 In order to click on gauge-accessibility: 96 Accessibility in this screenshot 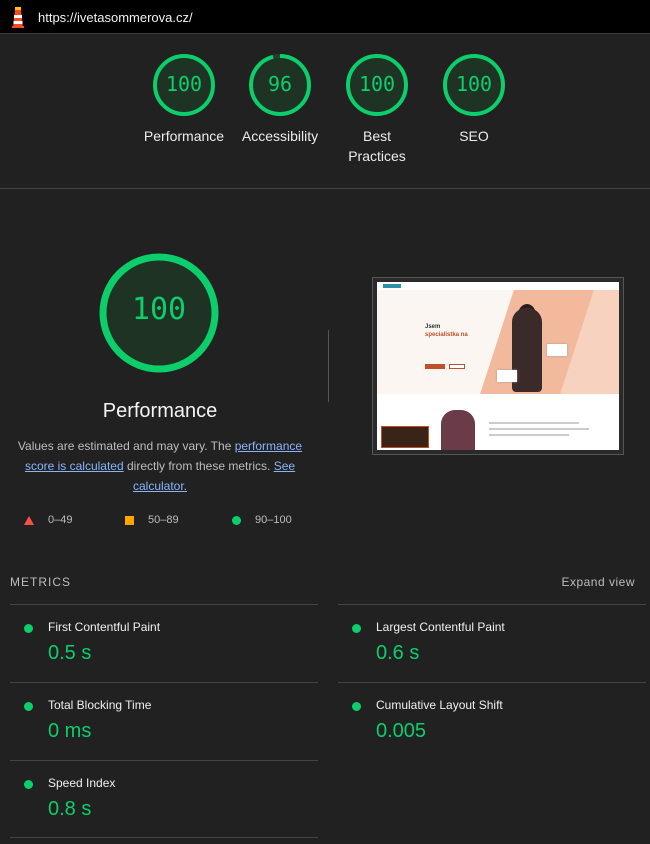, I will do `click(280, 99)`.